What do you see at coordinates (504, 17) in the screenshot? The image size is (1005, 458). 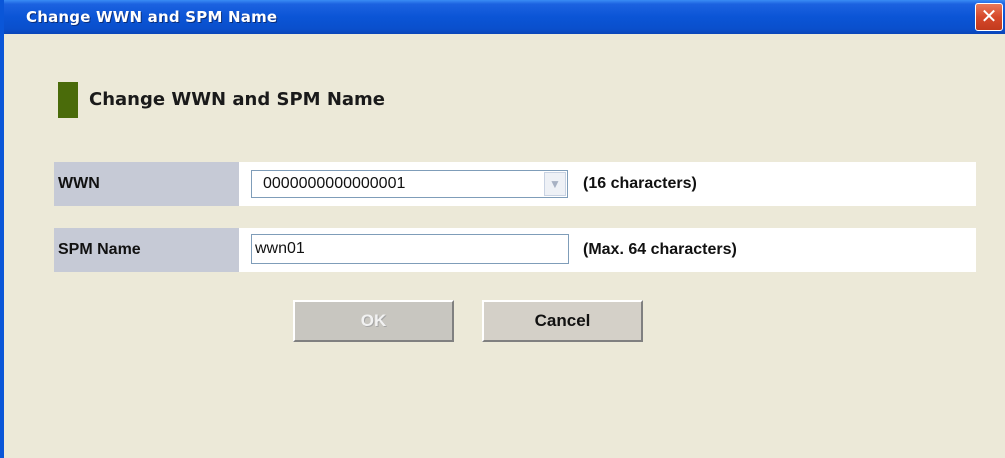 I see `title-bar: Change WWN and SPM Name ✕` at bounding box center [504, 17].